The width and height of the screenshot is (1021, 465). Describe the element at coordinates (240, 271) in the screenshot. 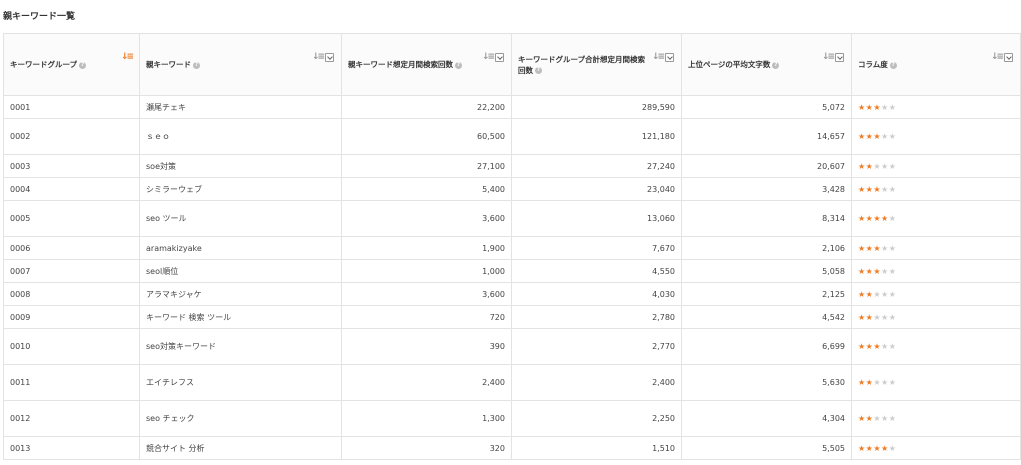

I see `keyword-cell: seol順位` at that location.